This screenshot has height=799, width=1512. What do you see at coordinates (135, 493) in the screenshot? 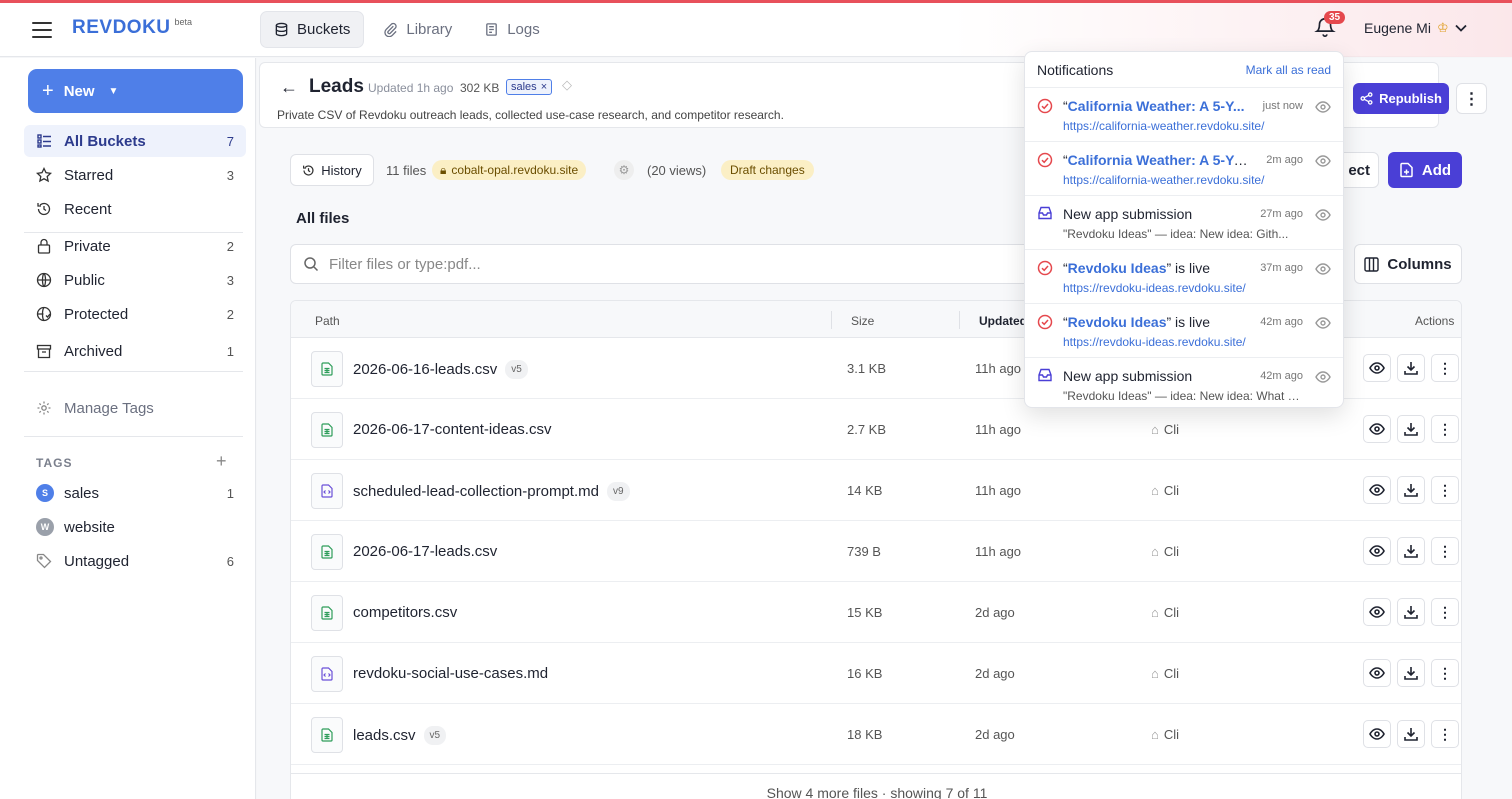
I see `sidebar-tag-sales: S sales 1` at bounding box center [135, 493].